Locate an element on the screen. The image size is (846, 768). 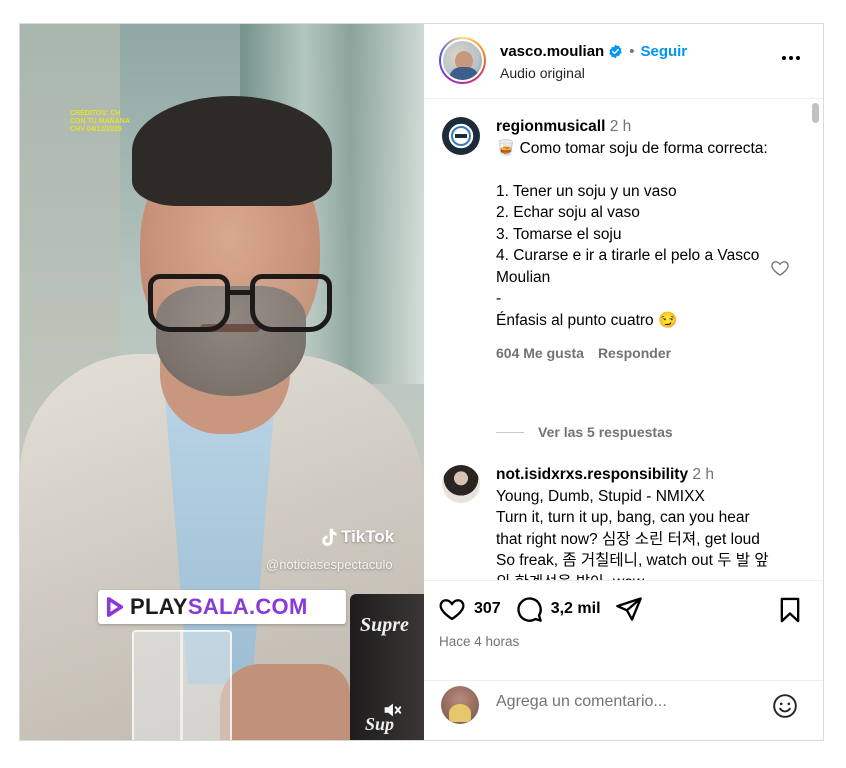
playsala-banner: PLAYSALA.COM is located at coordinates (222, 607).